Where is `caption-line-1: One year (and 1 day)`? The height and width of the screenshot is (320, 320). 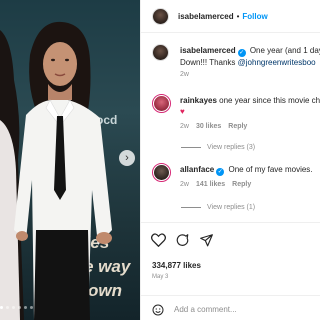 caption-line-1: One year (and 1 day) is located at coordinates (284, 50).